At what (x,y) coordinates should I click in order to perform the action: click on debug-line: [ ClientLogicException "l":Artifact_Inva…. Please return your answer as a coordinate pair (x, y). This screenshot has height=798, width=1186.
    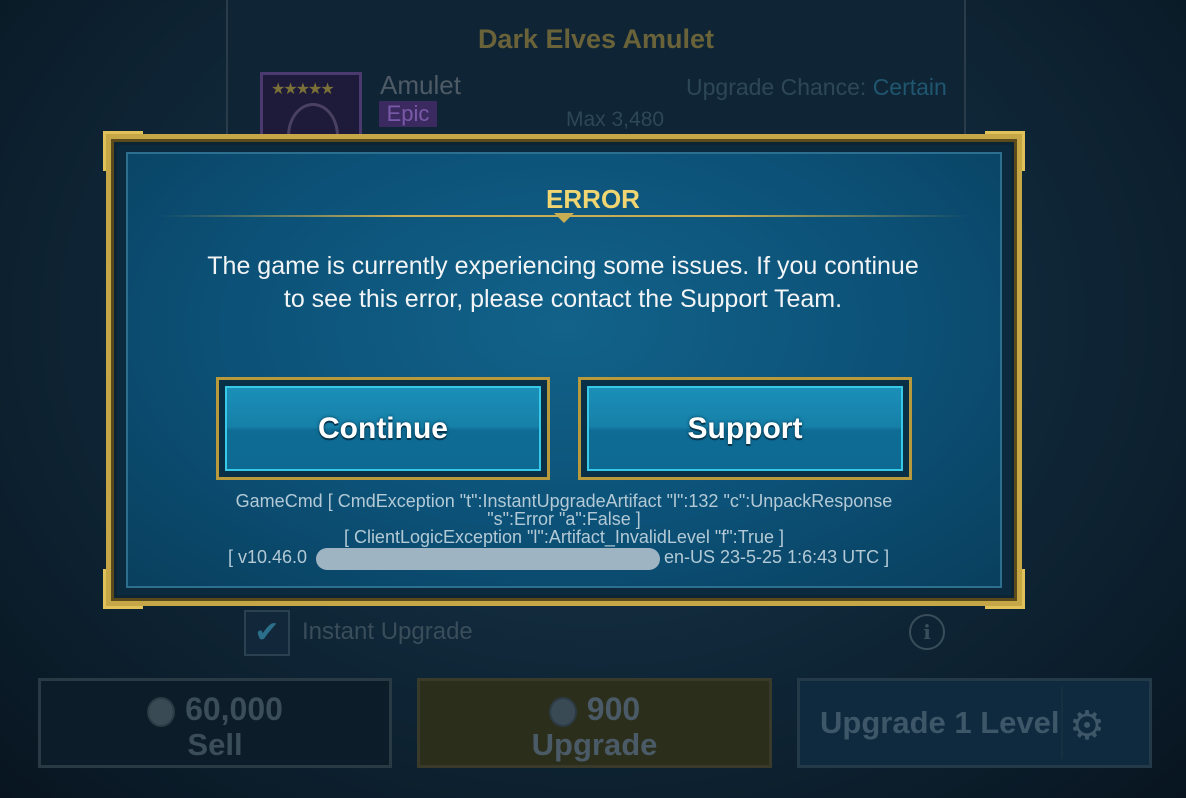
    Looking at the image, I should click on (564, 537).